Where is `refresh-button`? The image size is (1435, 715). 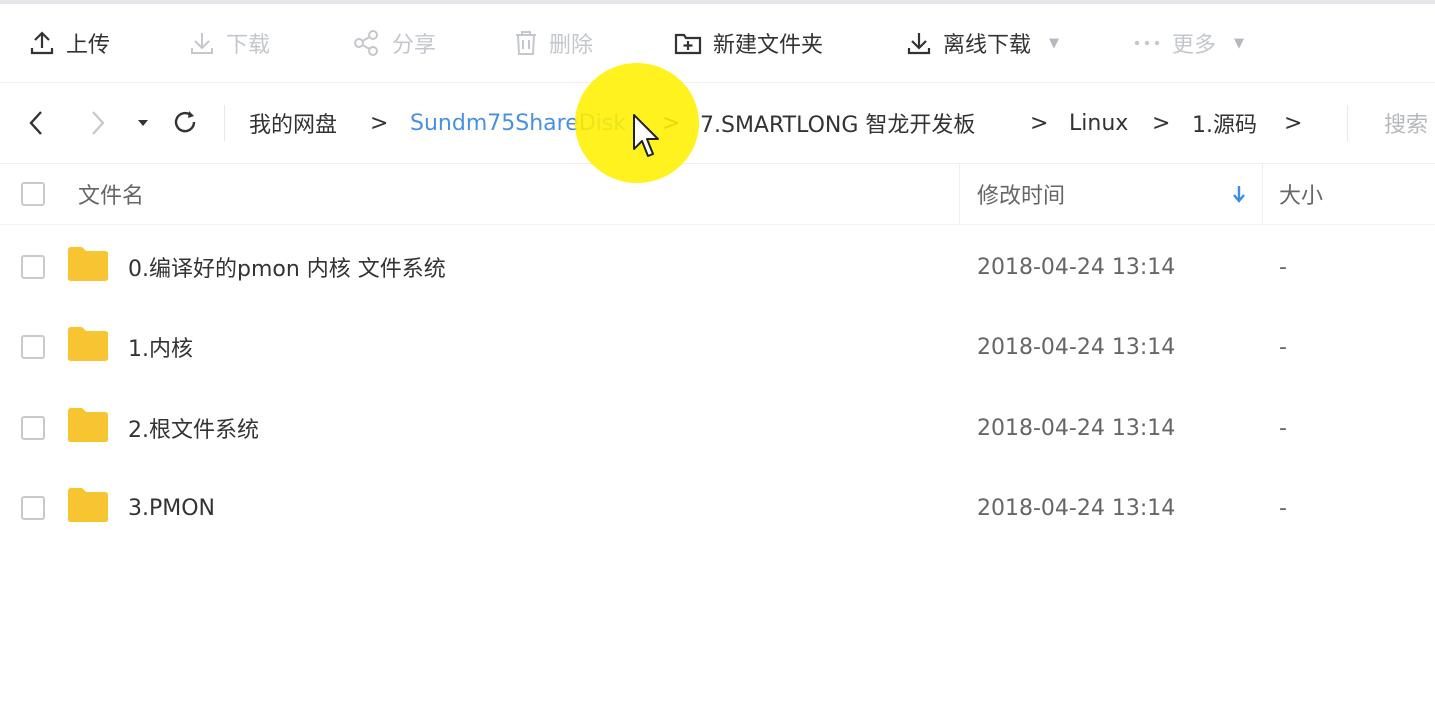 refresh-button is located at coordinates (185, 123).